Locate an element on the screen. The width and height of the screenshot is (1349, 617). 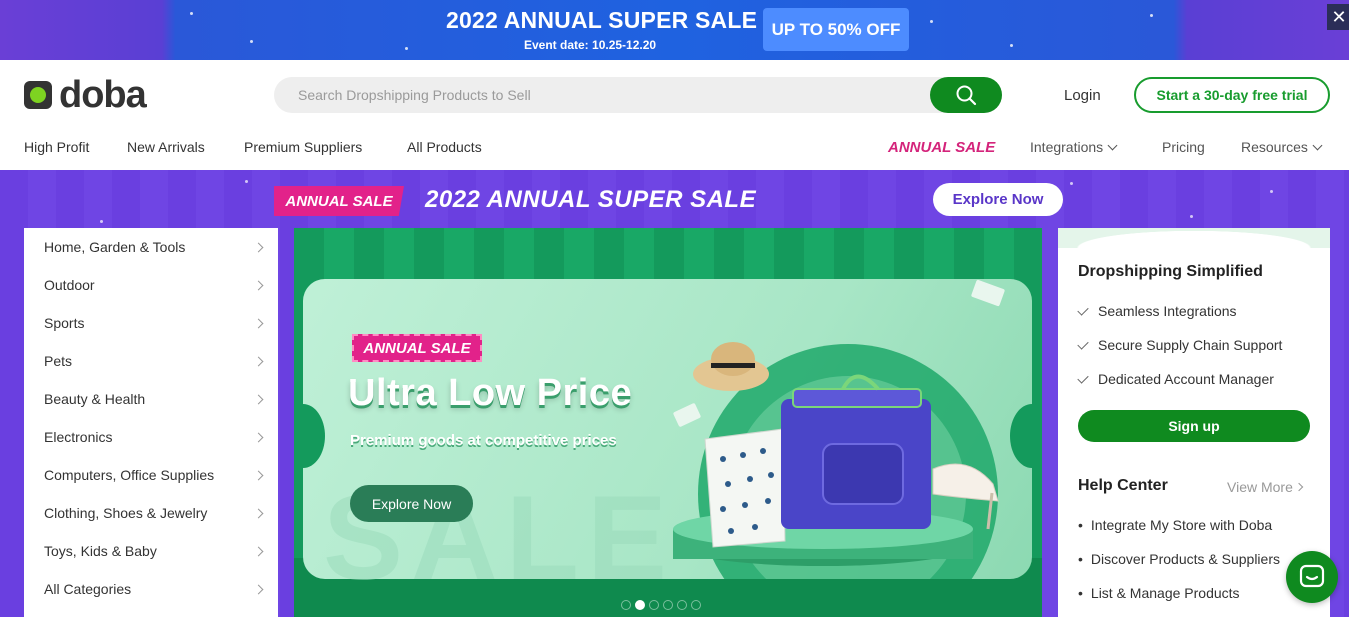
feature-item: Dedicated Account Manager is located at coordinates (1175, 379).